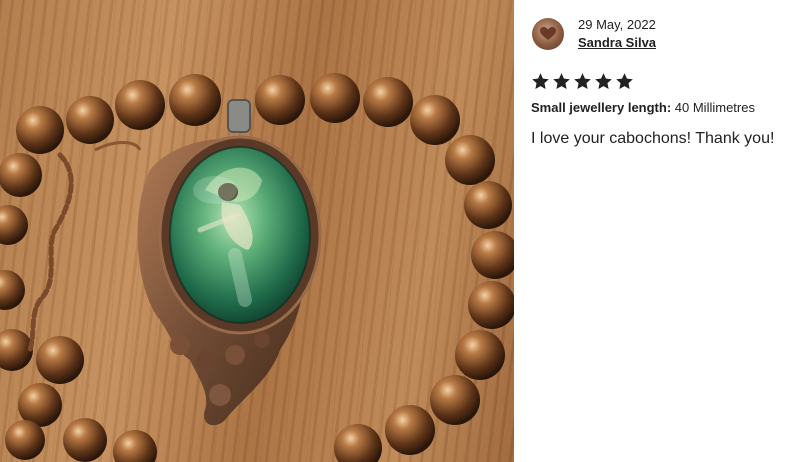 Image resolution: width=794 pixels, height=462 pixels. What do you see at coordinates (617, 24) in the screenshot?
I see `review-date: 29 May, 2022` at bounding box center [617, 24].